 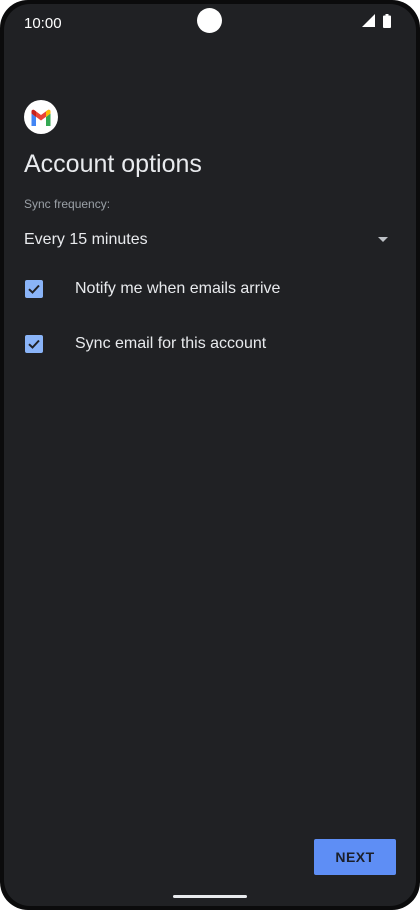 What do you see at coordinates (209, 20) in the screenshot?
I see `front-camera` at bounding box center [209, 20].